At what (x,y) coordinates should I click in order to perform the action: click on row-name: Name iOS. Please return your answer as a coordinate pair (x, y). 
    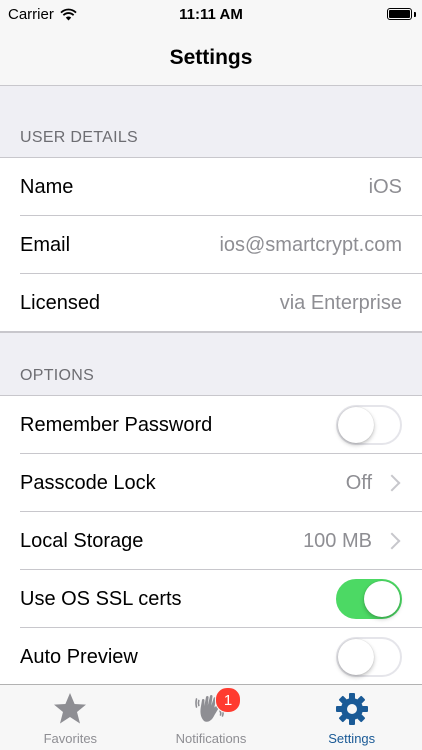
    Looking at the image, I should click on (211, 187).